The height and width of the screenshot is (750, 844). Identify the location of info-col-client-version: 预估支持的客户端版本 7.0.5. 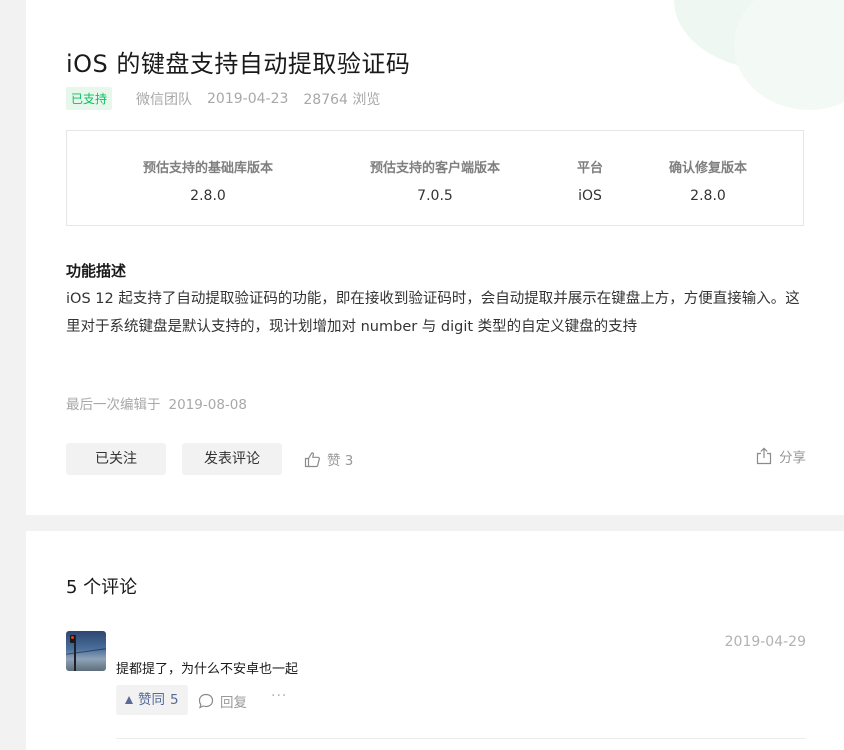
(435, 180).